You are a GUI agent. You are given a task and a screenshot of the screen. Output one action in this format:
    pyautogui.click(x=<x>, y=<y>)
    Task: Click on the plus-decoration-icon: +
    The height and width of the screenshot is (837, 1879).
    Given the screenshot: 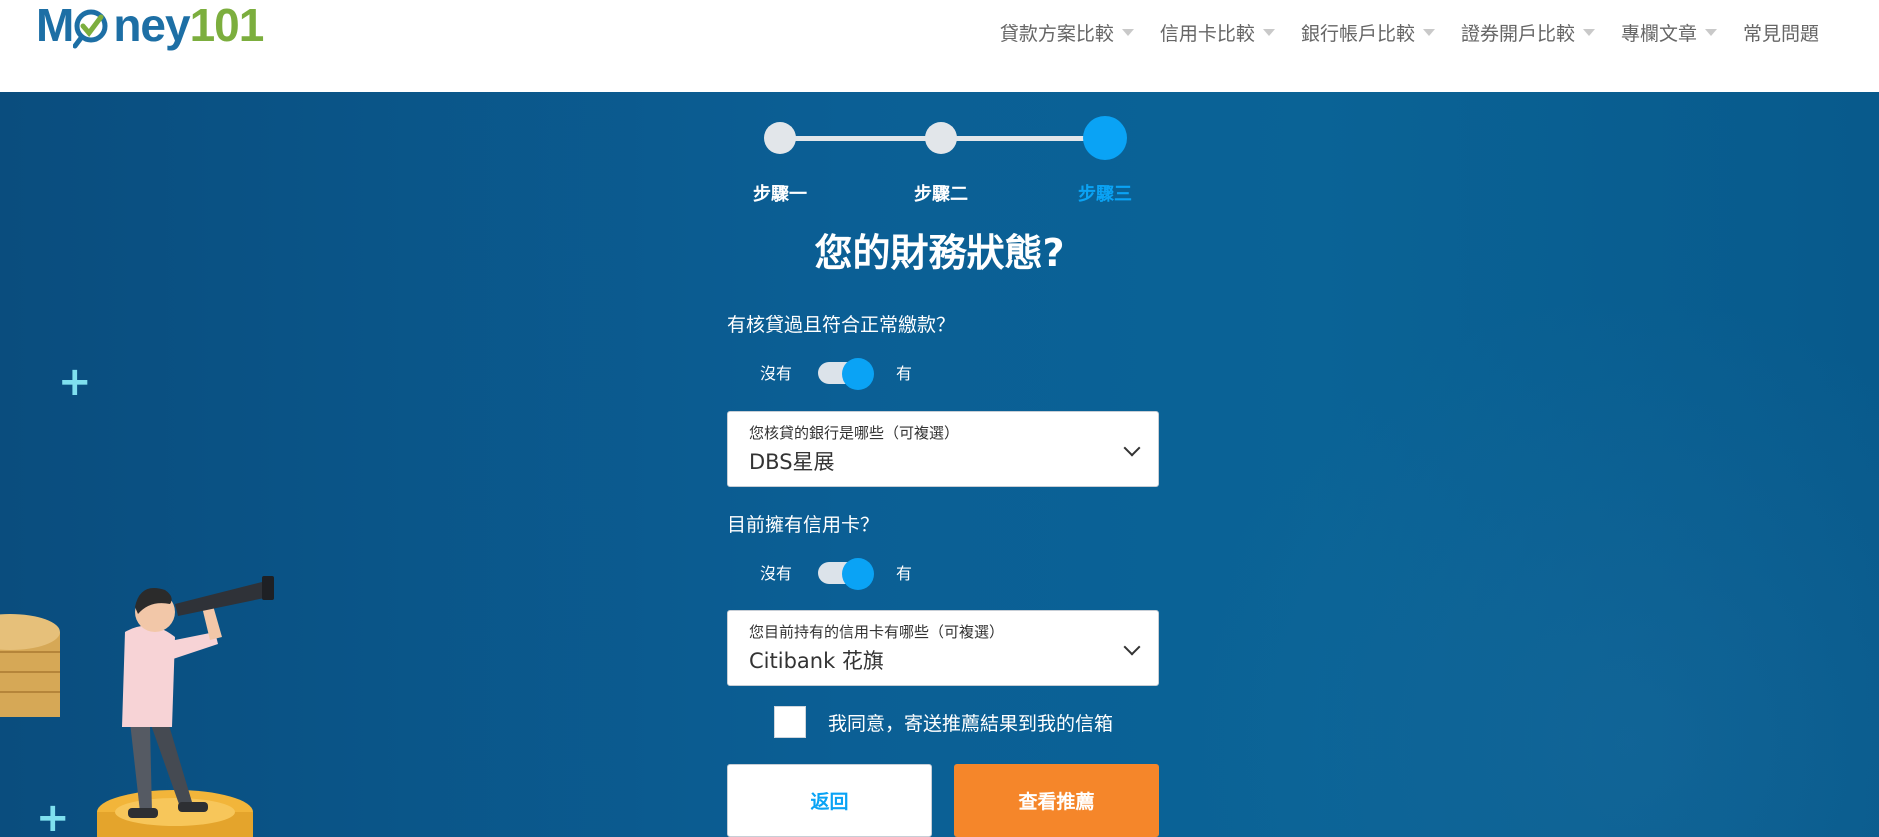 What is the action you would take?
    pyautogui.click(x=75, y=382)
    